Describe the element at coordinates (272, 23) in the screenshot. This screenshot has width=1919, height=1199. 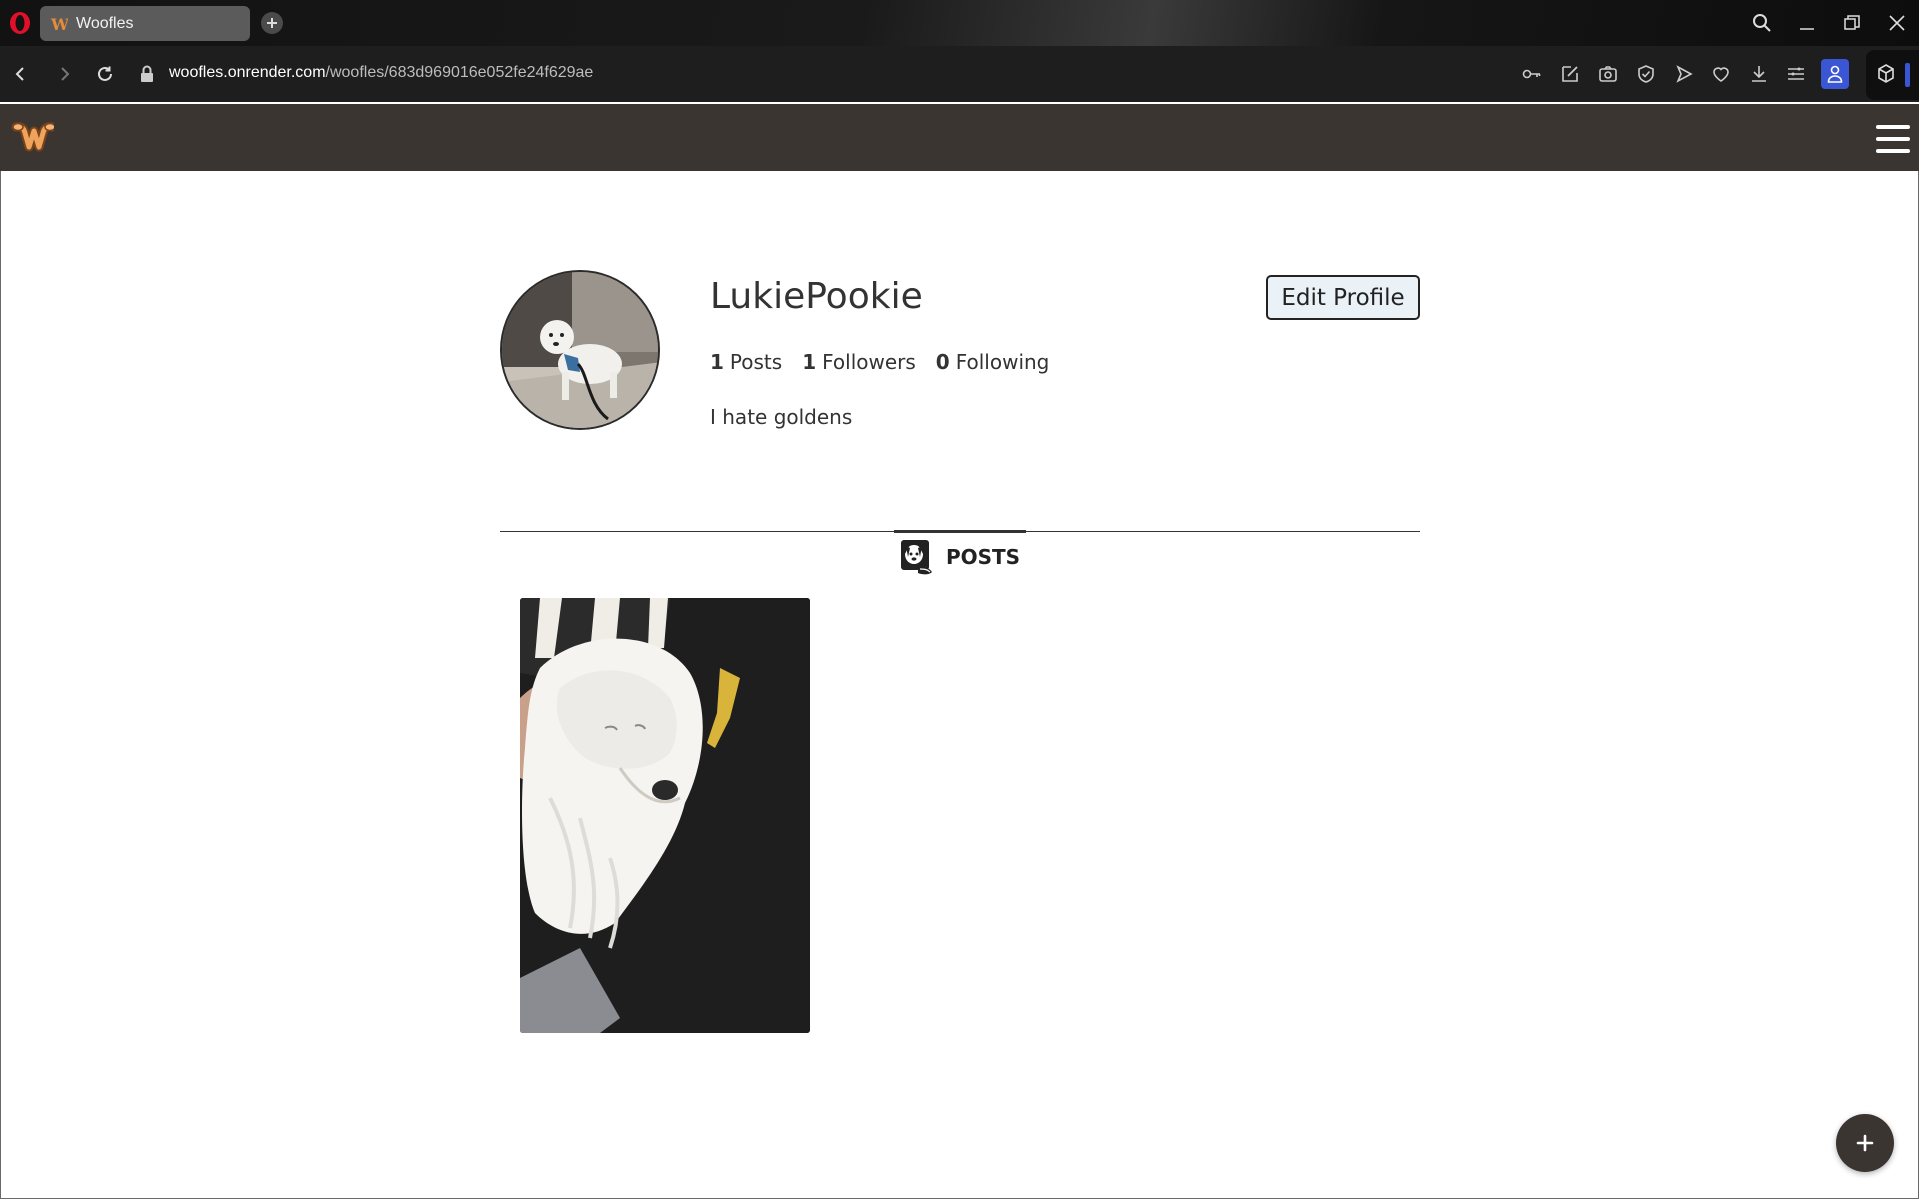
I see `new-tab-icon` at that location.